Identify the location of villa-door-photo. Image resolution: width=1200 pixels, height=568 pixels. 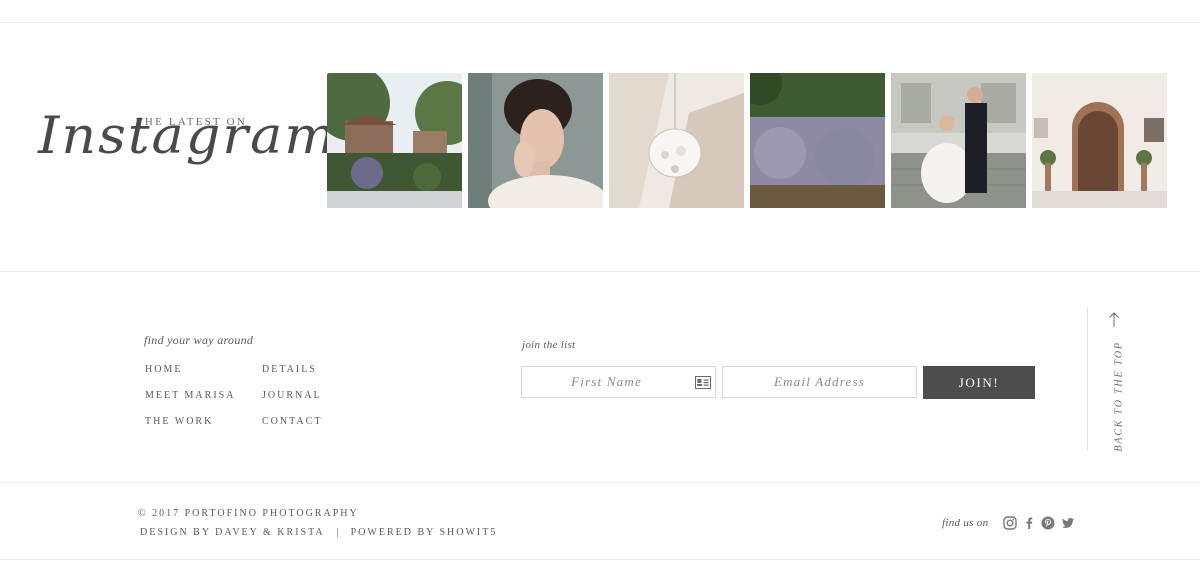
(1099, 140).